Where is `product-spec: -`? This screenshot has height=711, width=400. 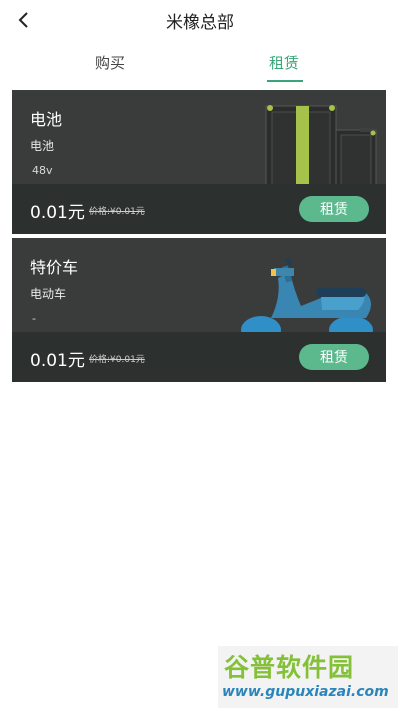
product-spec: - is located at coordinates (34, 318).